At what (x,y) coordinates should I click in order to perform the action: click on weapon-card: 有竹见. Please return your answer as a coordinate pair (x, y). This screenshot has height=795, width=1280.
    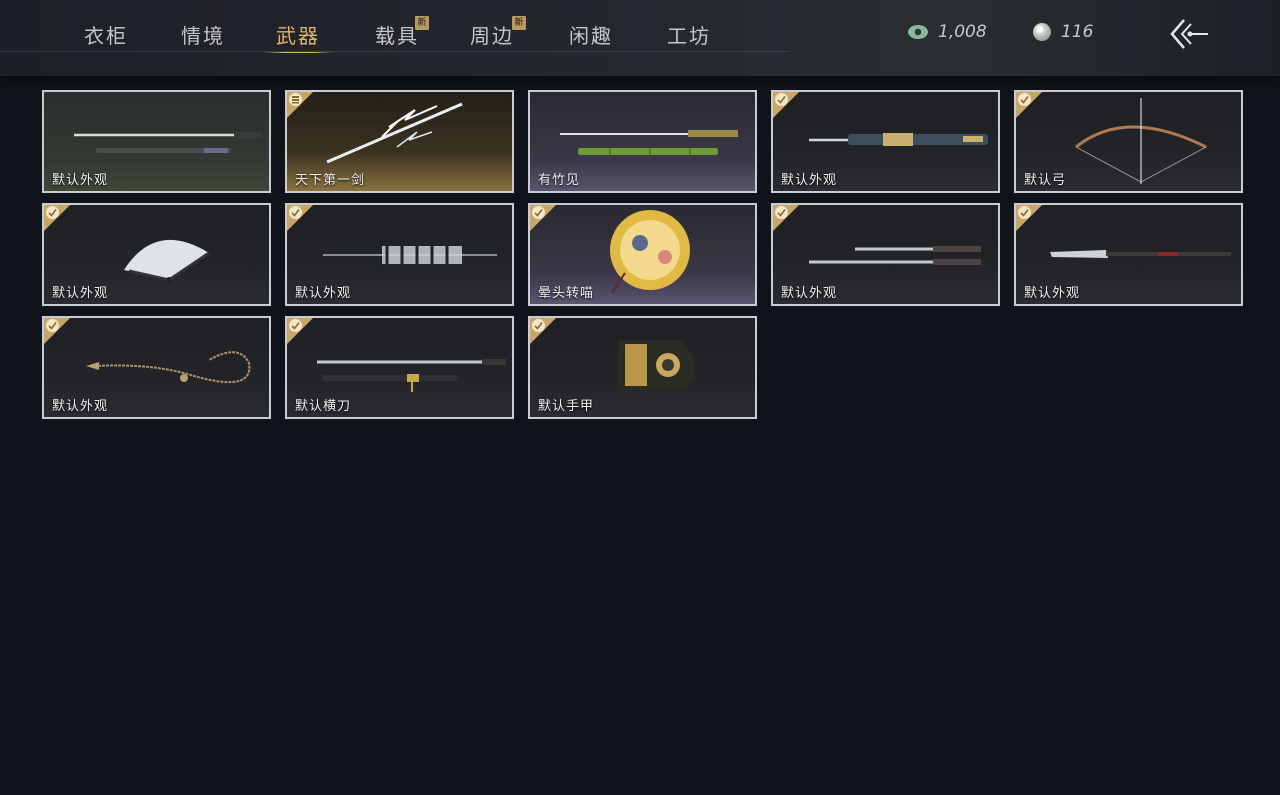
    Looking at the image, I should click on (642, 141).